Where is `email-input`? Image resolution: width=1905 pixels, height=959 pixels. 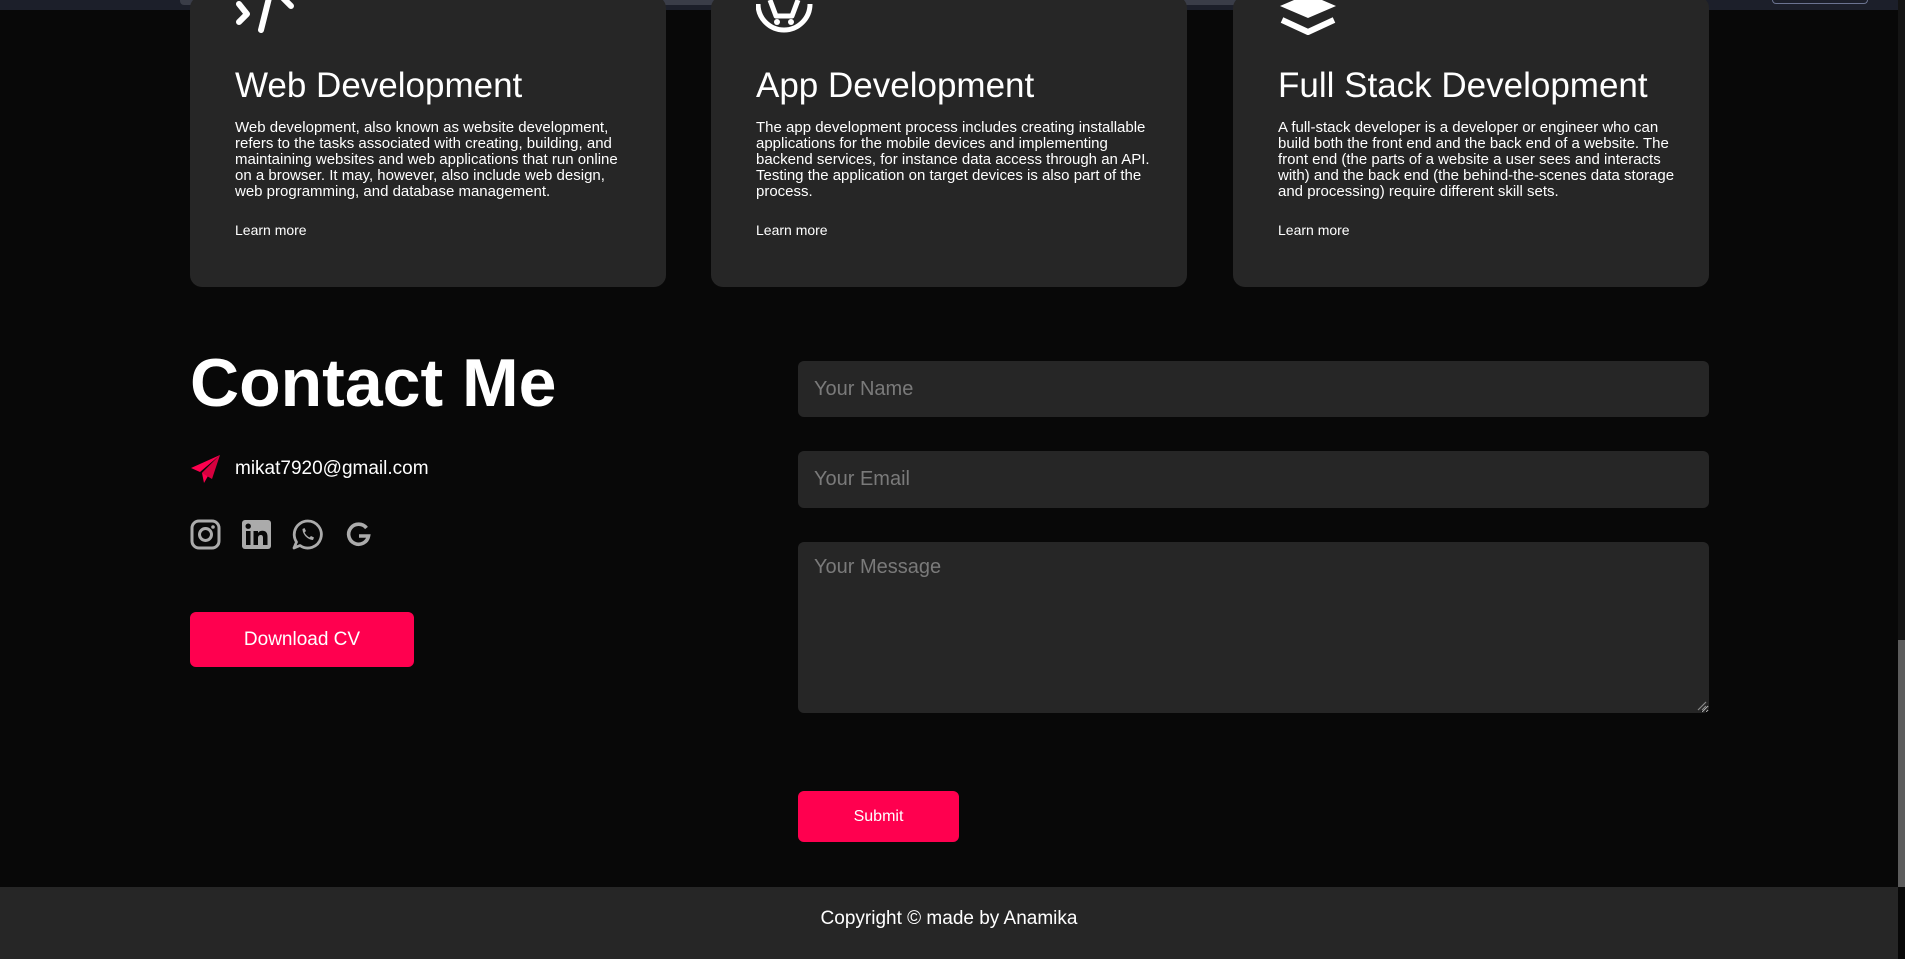 email-input is located at coordinates (1253, 479).